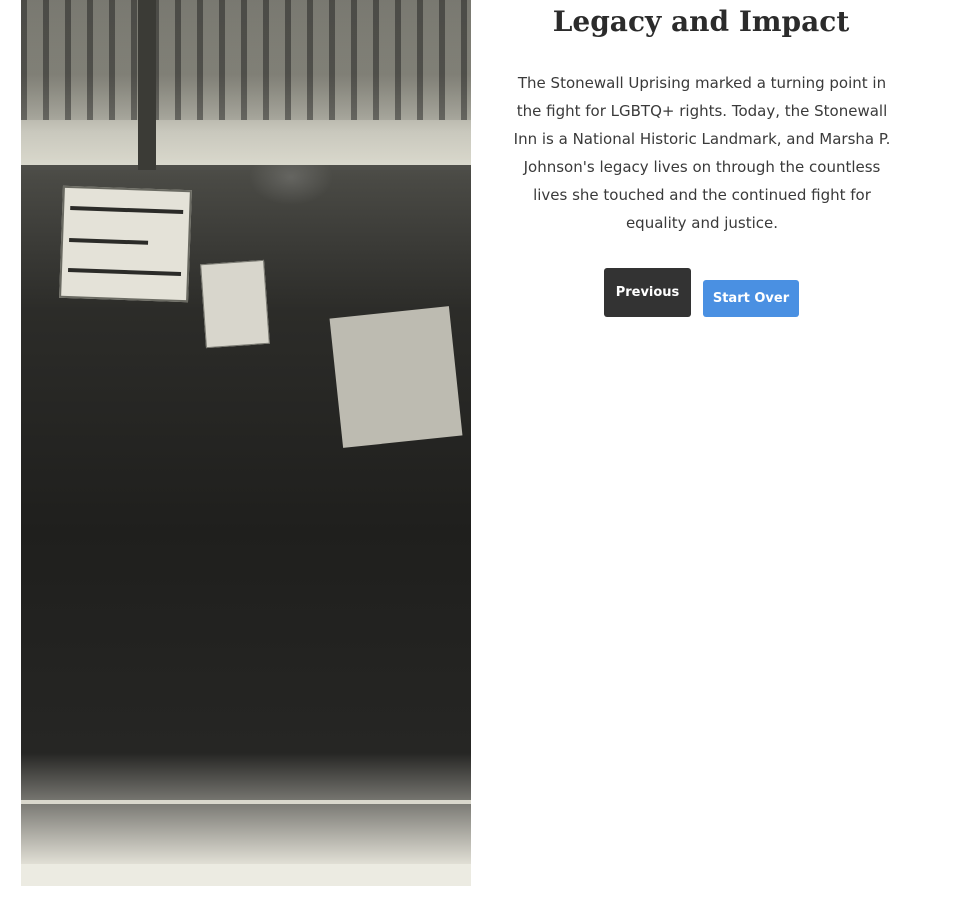 The width and height of the screenshot is (974, 897). Describe the element at coordinates (701, 21) in the screenshot. I see `page-title: Legacy and Impact` at that location.